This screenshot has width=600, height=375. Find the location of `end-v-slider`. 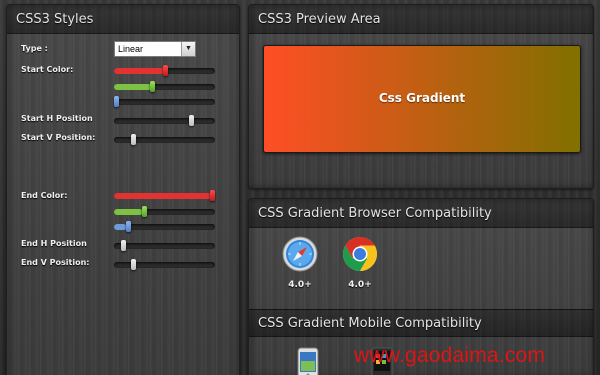

end-v-slider is located at coordinates (164, 264).